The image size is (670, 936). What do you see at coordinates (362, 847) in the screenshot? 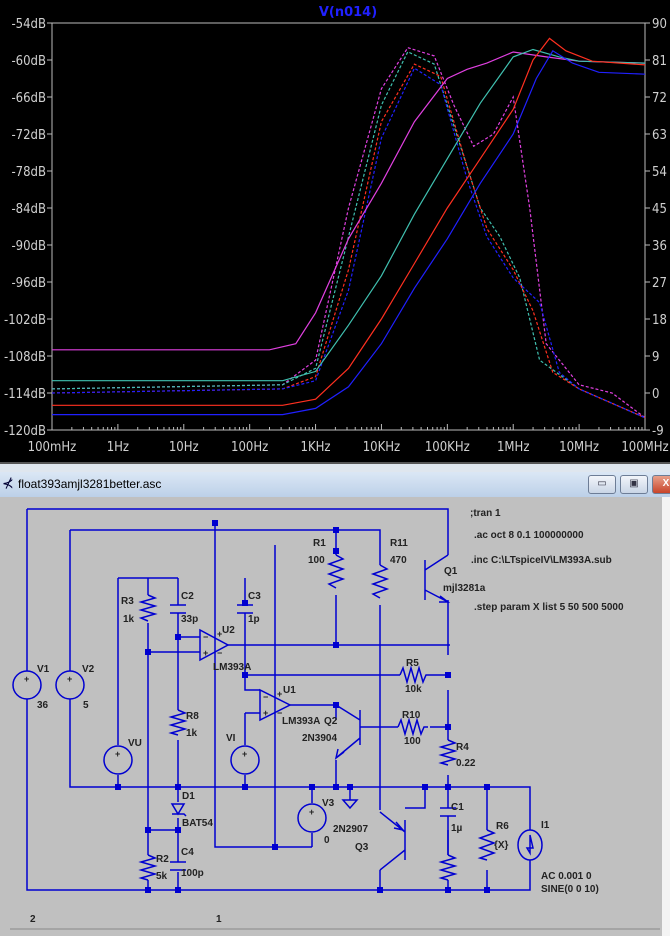
I see `svg-text: Q3` at bounding box center [362, 847].